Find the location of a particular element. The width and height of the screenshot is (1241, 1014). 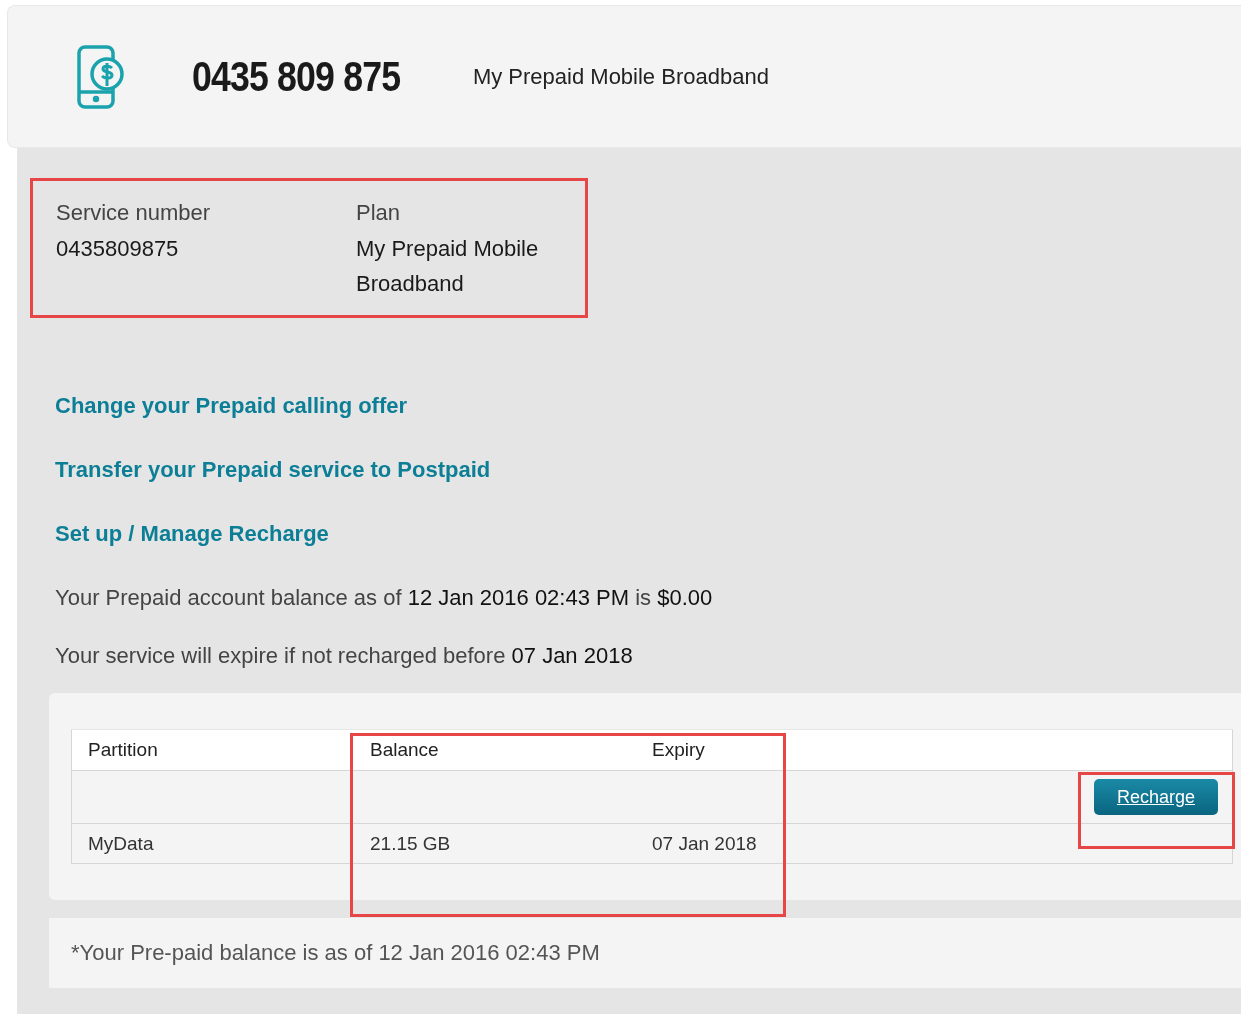

recharge-button: Recharge is located at coordinates (1156, 797).